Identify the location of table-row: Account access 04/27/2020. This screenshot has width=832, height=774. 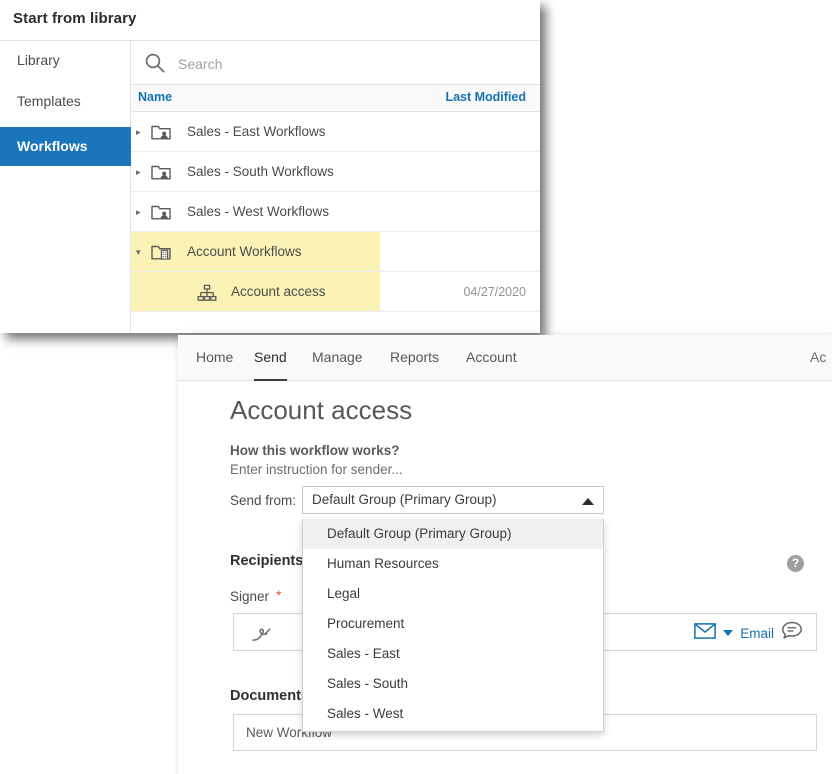
(335, 292).